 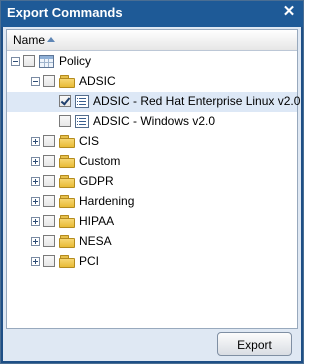 I want to click on tree-node-adsic-rhel: ADSIC - Red Hat Enterprise Linux v2.0, so click(x=154, y=102).